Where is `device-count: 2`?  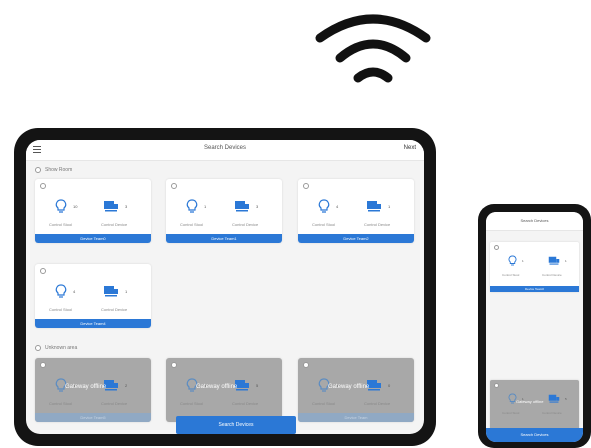 device-count: 2 is located at coordinates (126, 385).